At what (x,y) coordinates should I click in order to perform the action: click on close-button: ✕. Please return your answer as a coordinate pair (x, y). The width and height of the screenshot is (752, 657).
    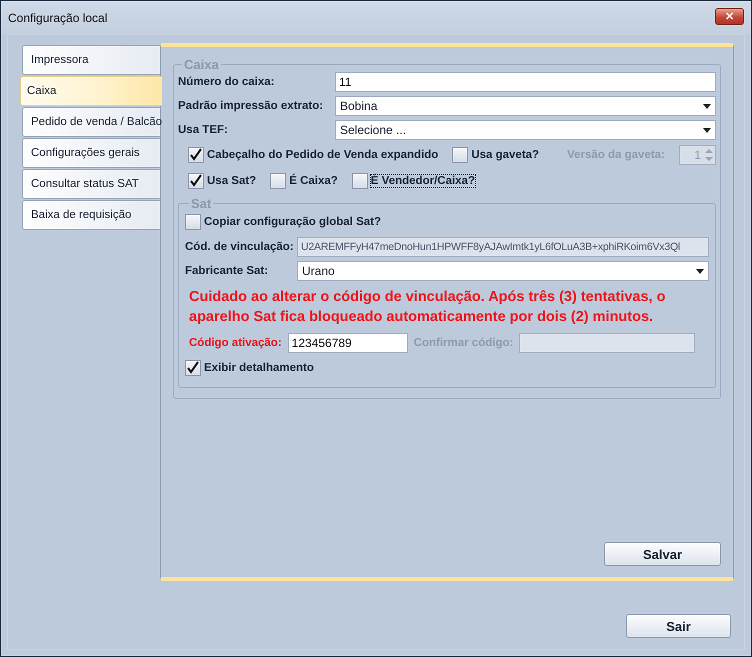
    Looking at the image, I should click on (729, 16).